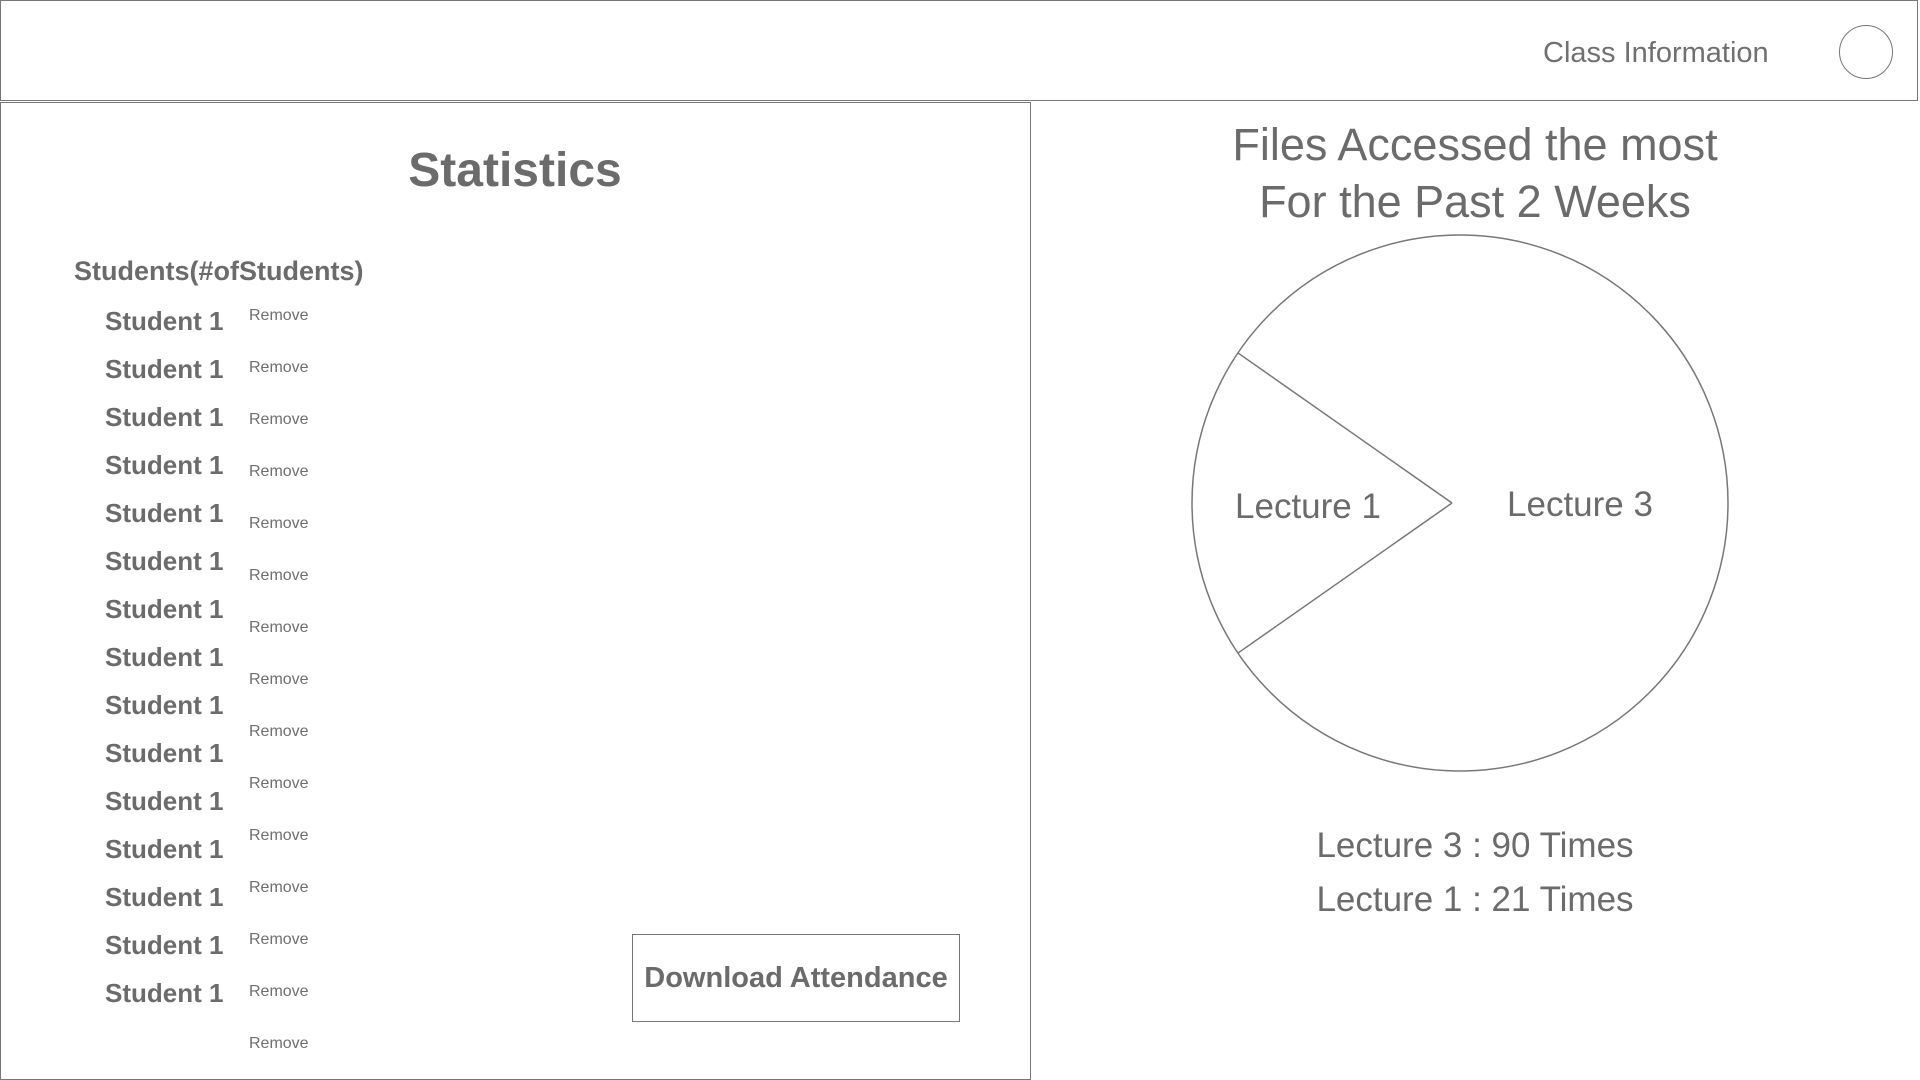 This screenshot has height=1080, width=1920. I want to click on header-bar: Class Information, so click(959, 50).